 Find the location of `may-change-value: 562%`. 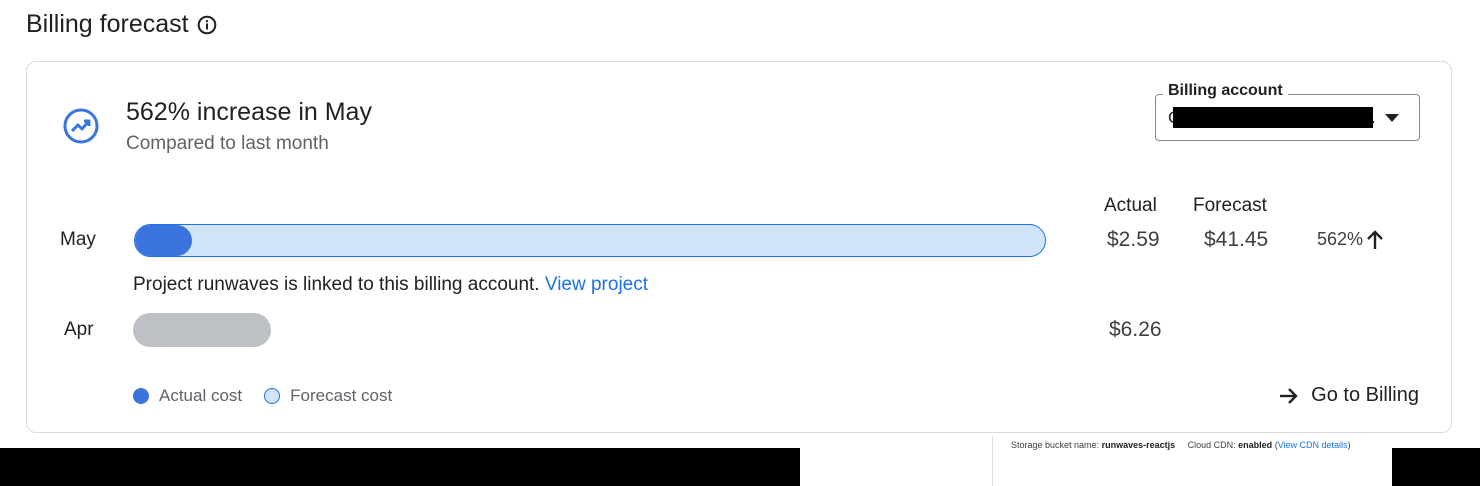

may-change-value: 562% is located at coordinates (1340, 239).